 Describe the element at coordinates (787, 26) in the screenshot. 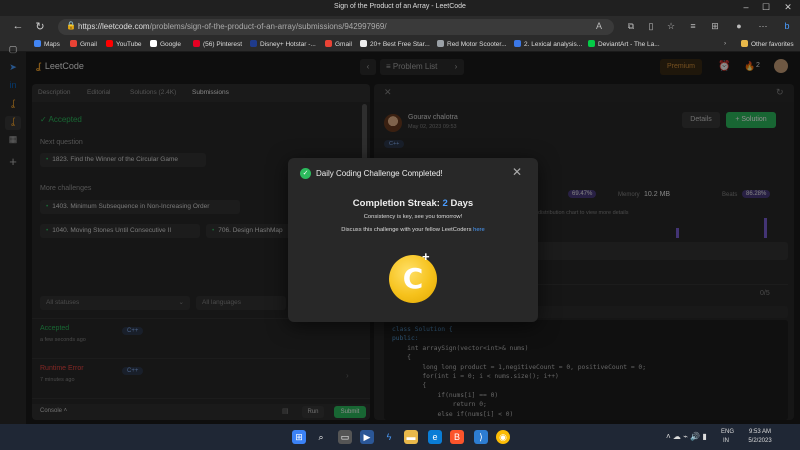

I see `bing-icon: b` at that location.